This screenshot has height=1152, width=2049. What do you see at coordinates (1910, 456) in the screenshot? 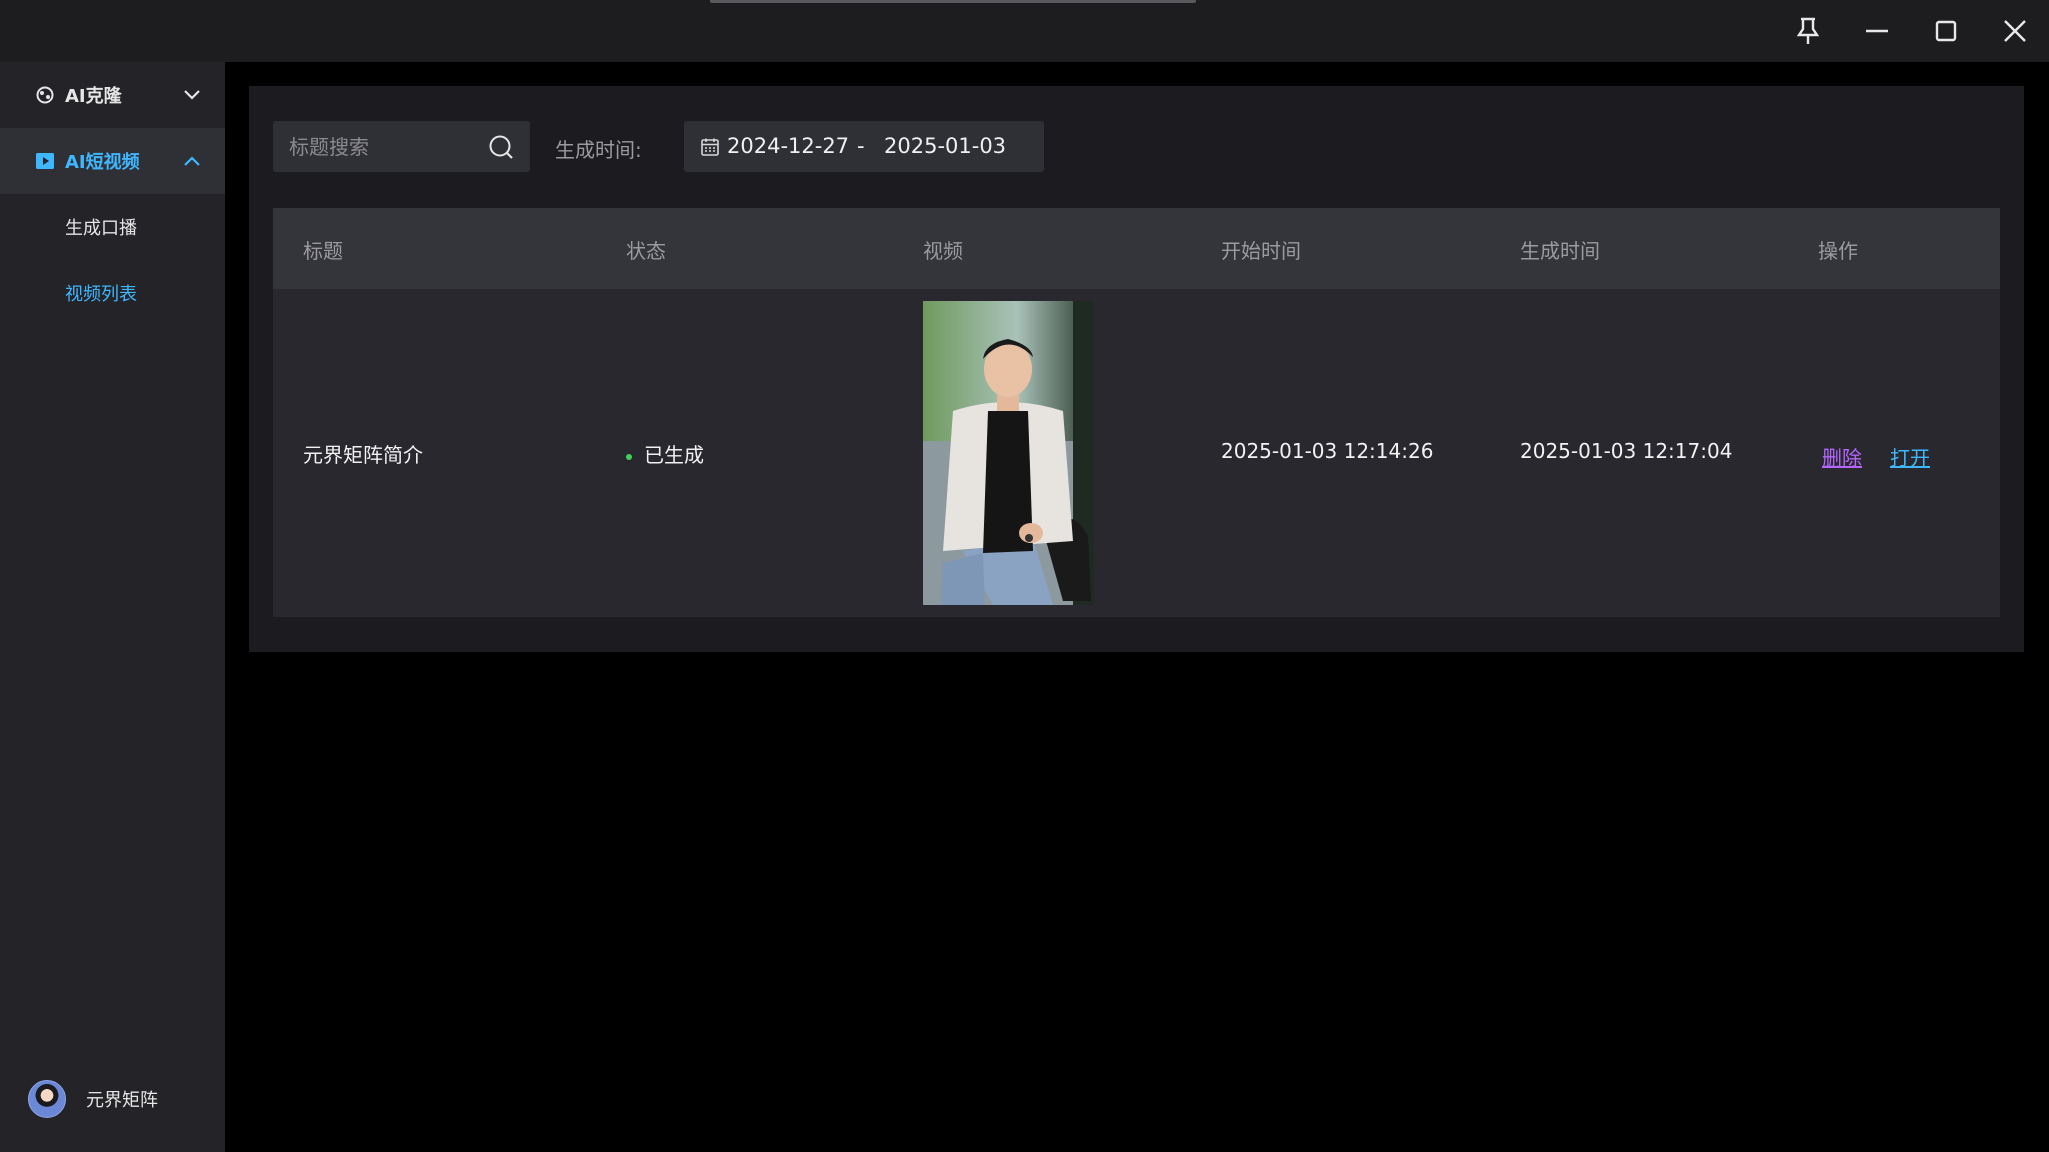
I see `open-link: 打开` at bounding box center [1910, 456].